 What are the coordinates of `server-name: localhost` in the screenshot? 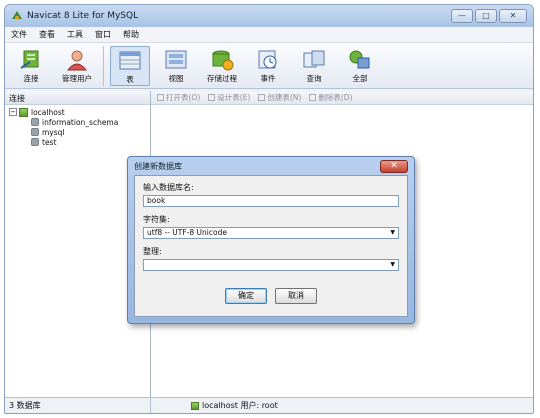 It's located at (48, 112).